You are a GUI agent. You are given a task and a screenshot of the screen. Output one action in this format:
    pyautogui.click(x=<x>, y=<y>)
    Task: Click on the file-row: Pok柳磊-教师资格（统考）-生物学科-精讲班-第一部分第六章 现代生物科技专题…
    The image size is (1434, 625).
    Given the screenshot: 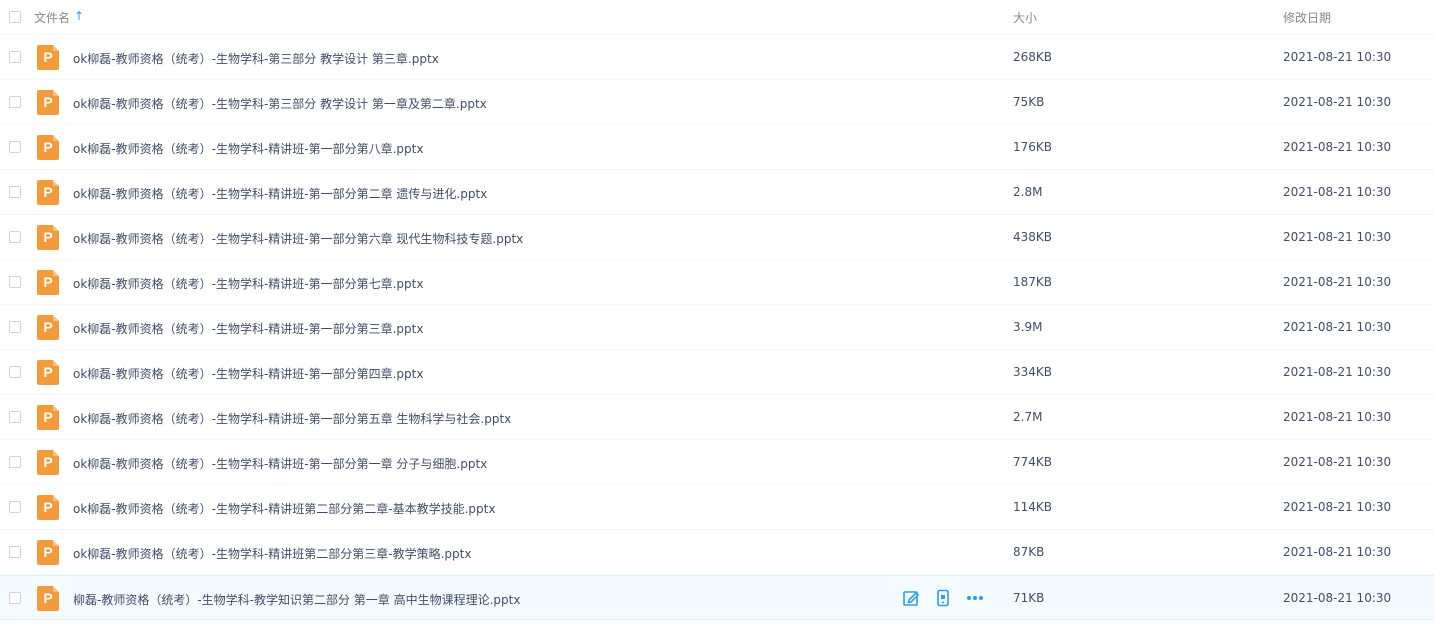 What is the action you would take?
    pyautogui.click(x=717, y=237)
    